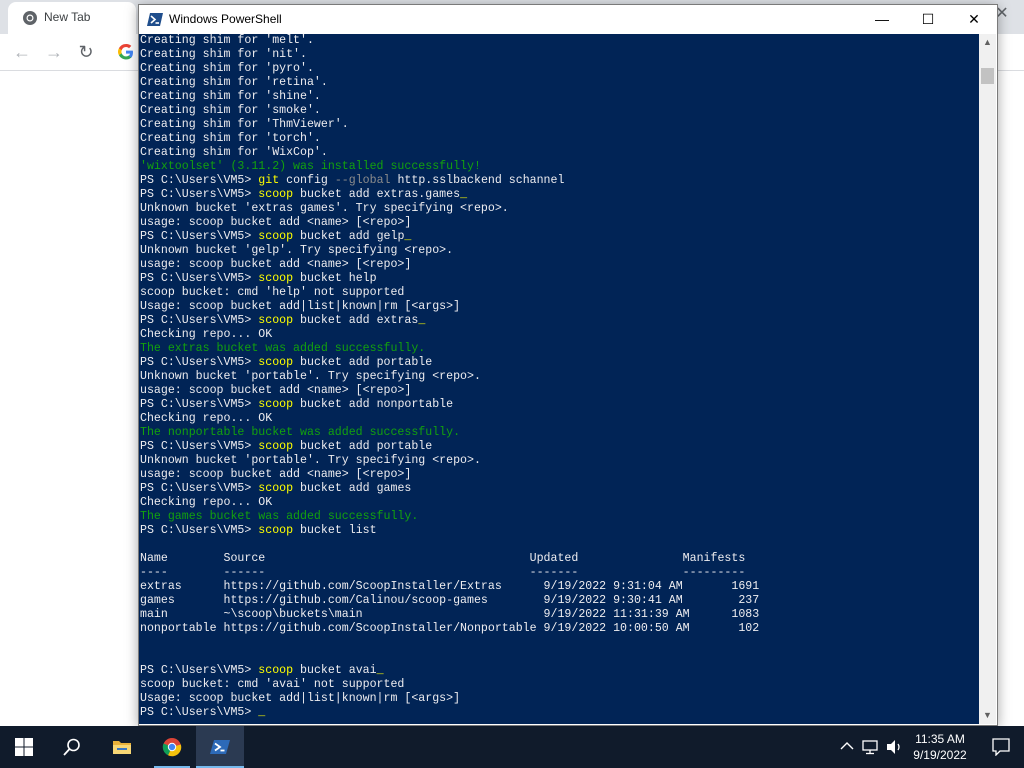 The image size is (1024, 768). Describe the element at coordinates (940, 755) in the screenshot. I see `clock-date: 9/19/2022` at that location.